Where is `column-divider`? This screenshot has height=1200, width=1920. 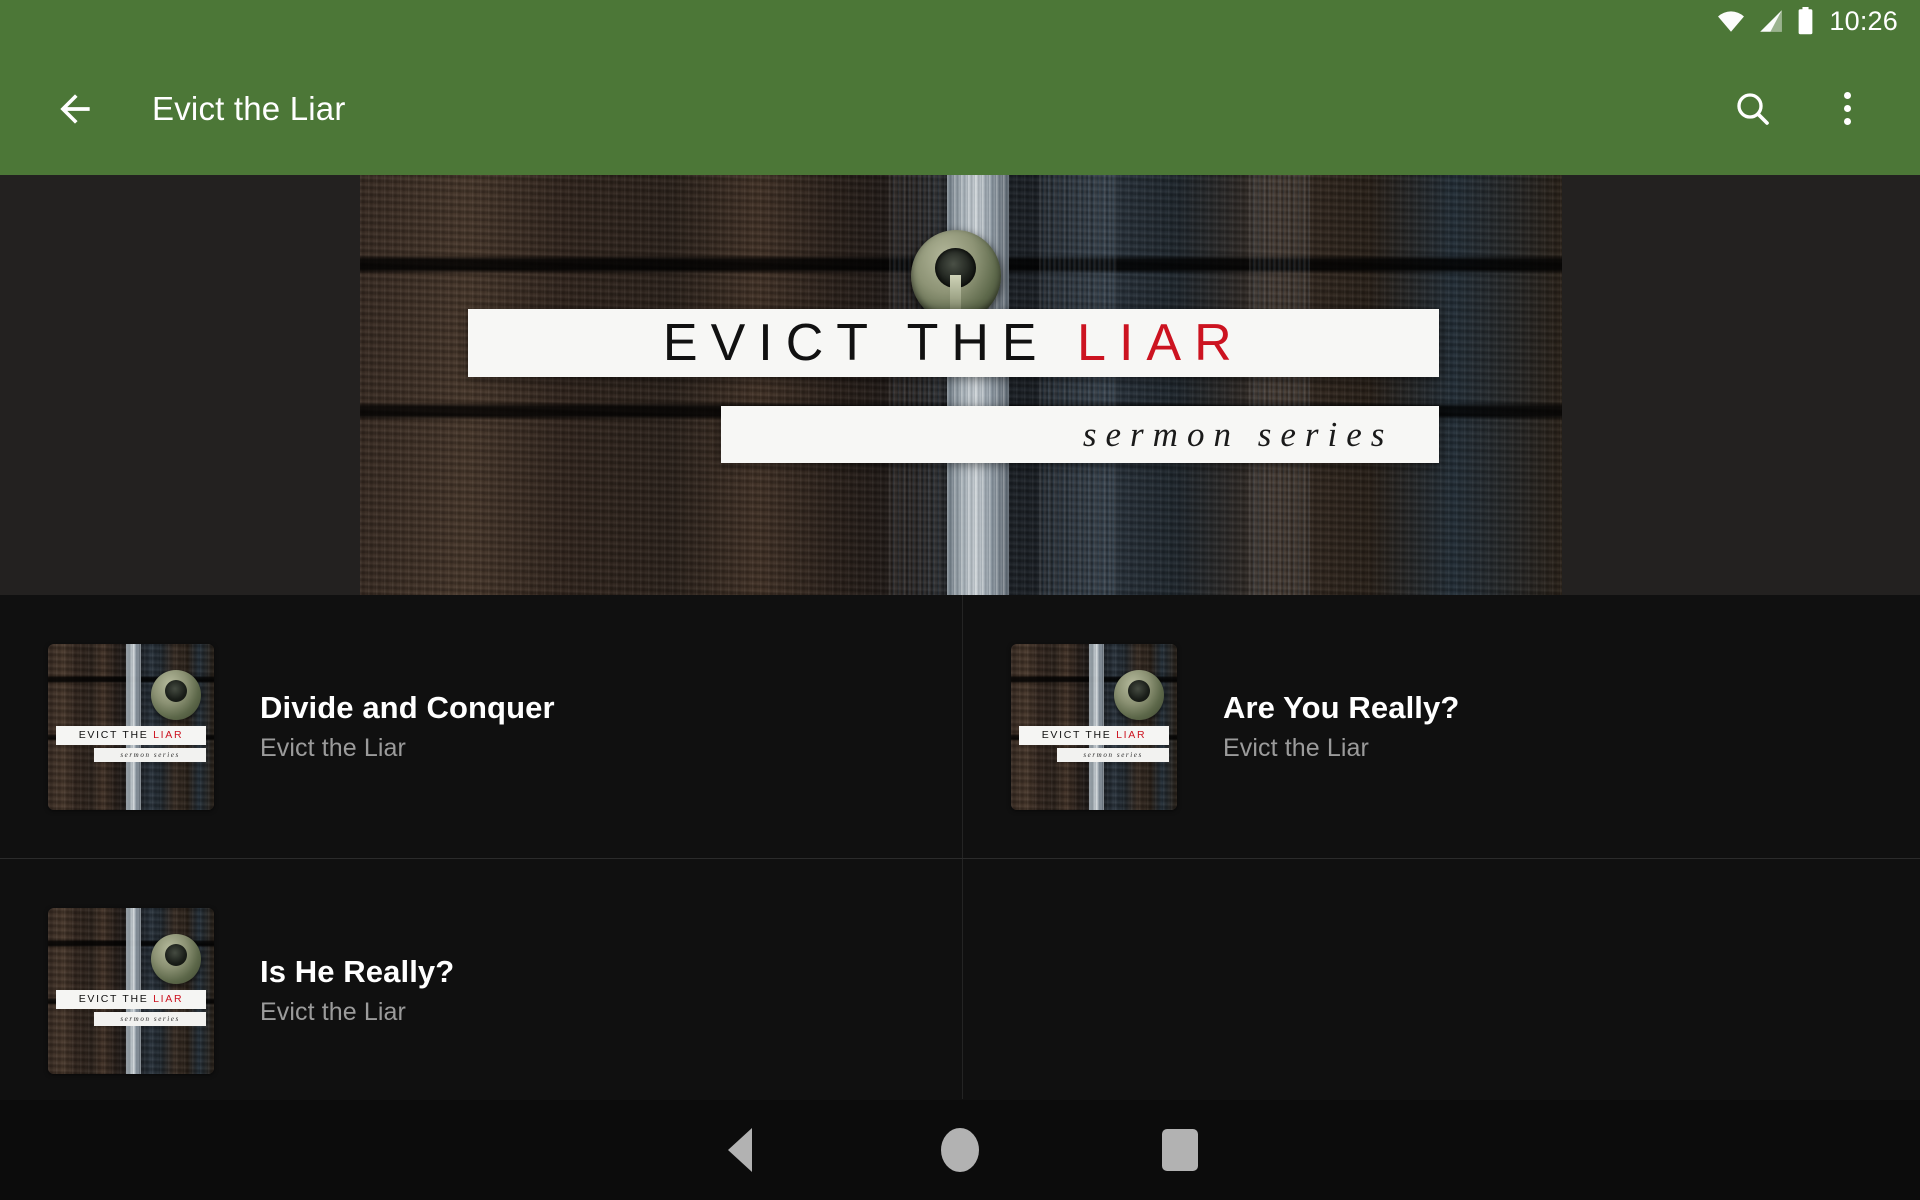 column-divider is located at coordinates (962, 979).